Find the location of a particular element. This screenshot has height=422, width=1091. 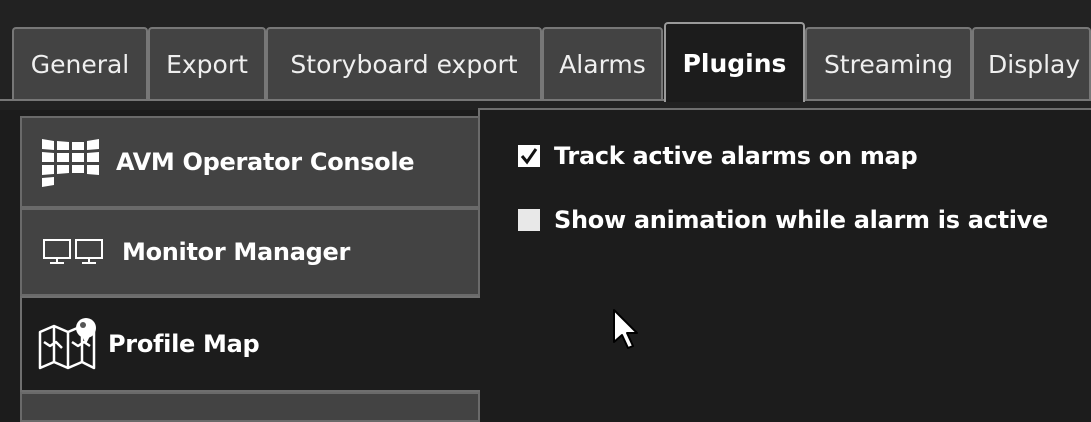

tab-plugins: Plugins is located at coordinates (734, 62).